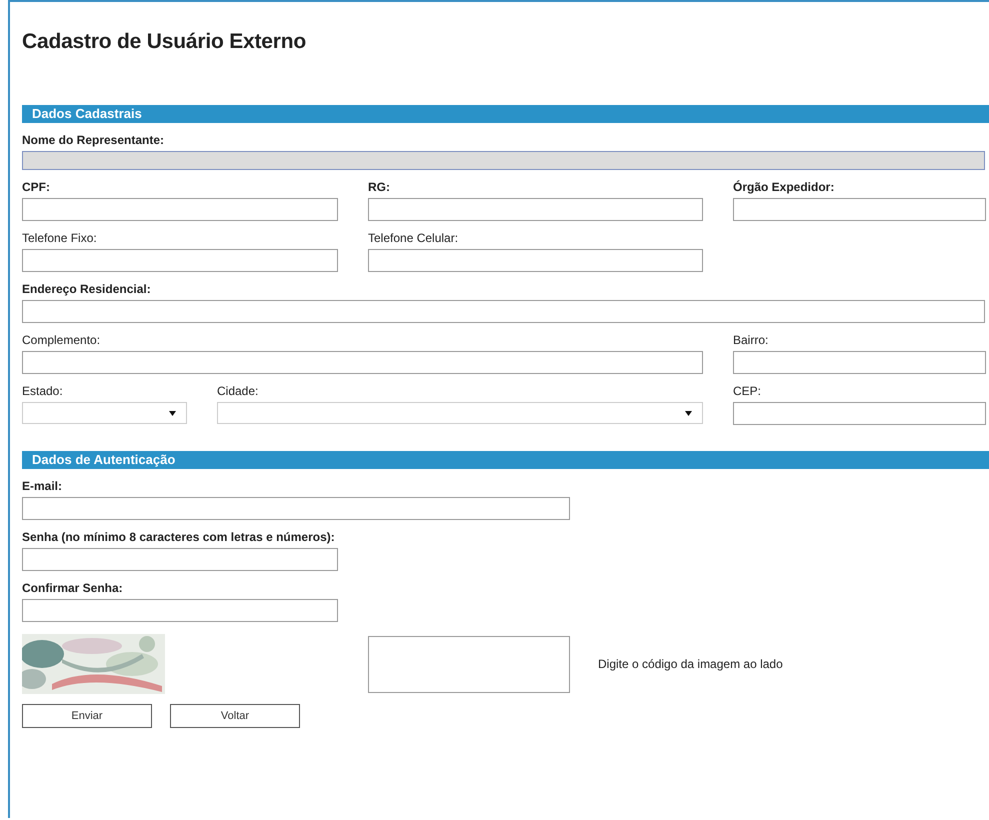  I want to click on page-title: Cadastro de Usuário Externo, so click(165, 42).